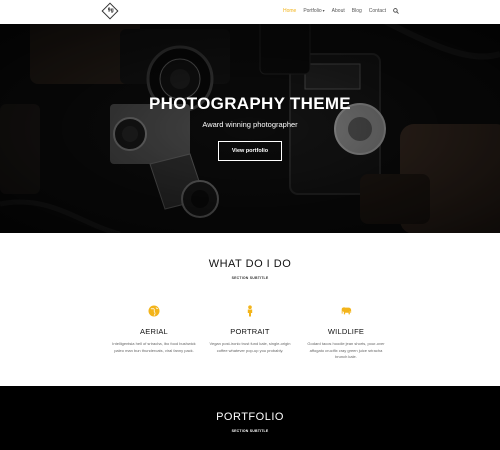  Describe the element at coordinates (289, 11) in the screenshot. I see `nav-item-home: Home` at that location.